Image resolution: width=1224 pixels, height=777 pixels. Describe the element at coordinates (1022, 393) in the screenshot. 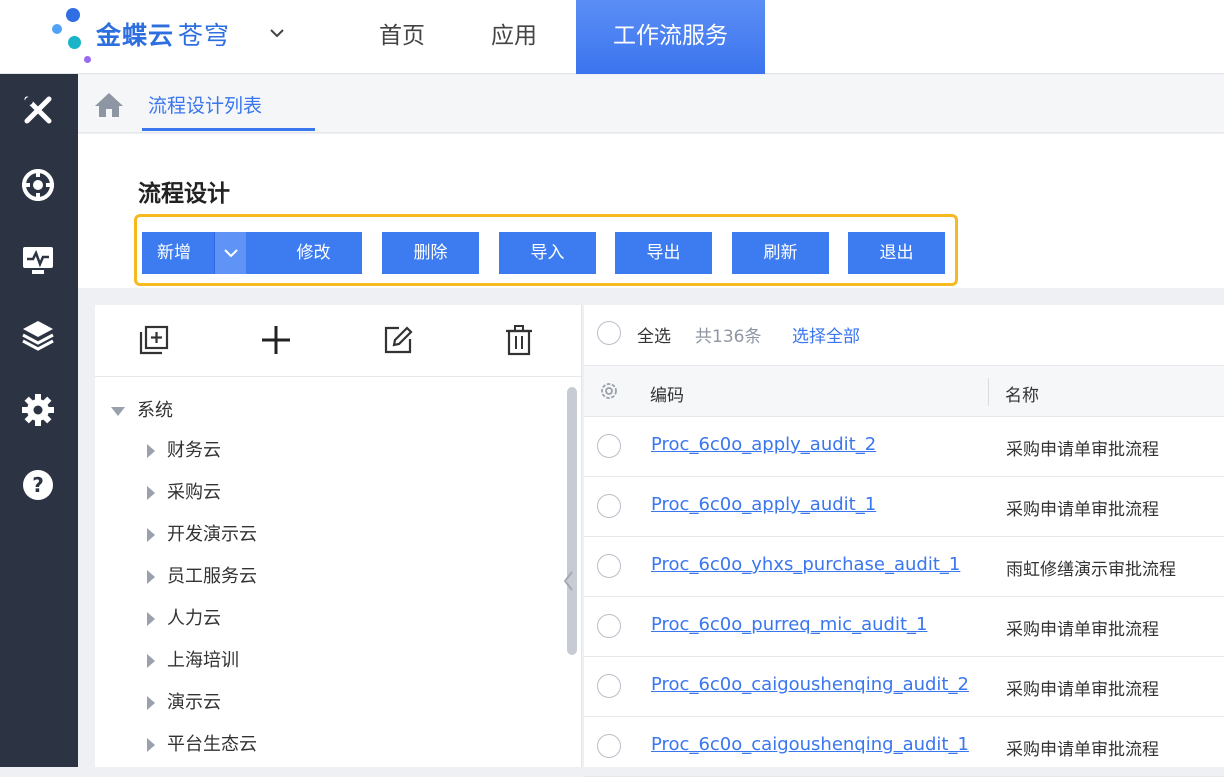

I see `column-header-name: 名称` at that location.